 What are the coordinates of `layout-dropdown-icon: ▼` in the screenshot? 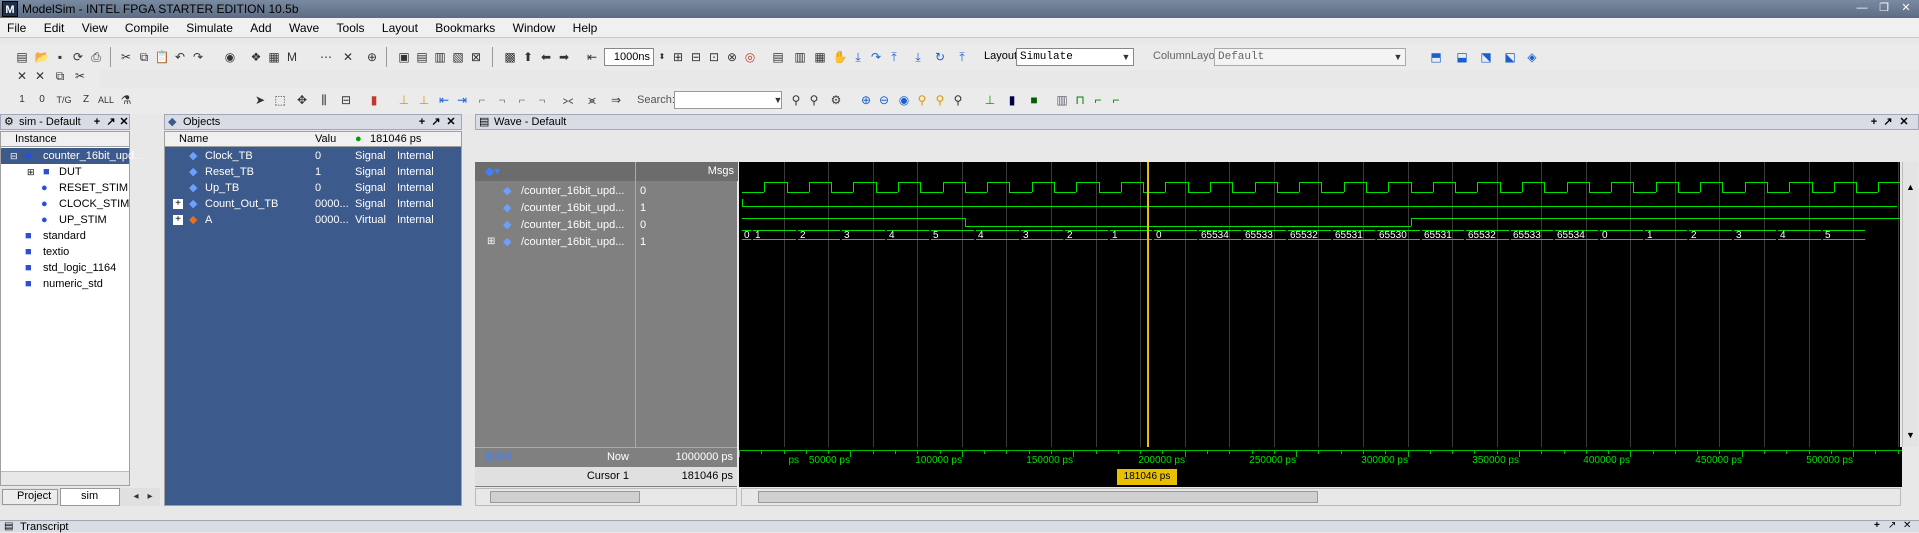 It's located at (1126, 57).